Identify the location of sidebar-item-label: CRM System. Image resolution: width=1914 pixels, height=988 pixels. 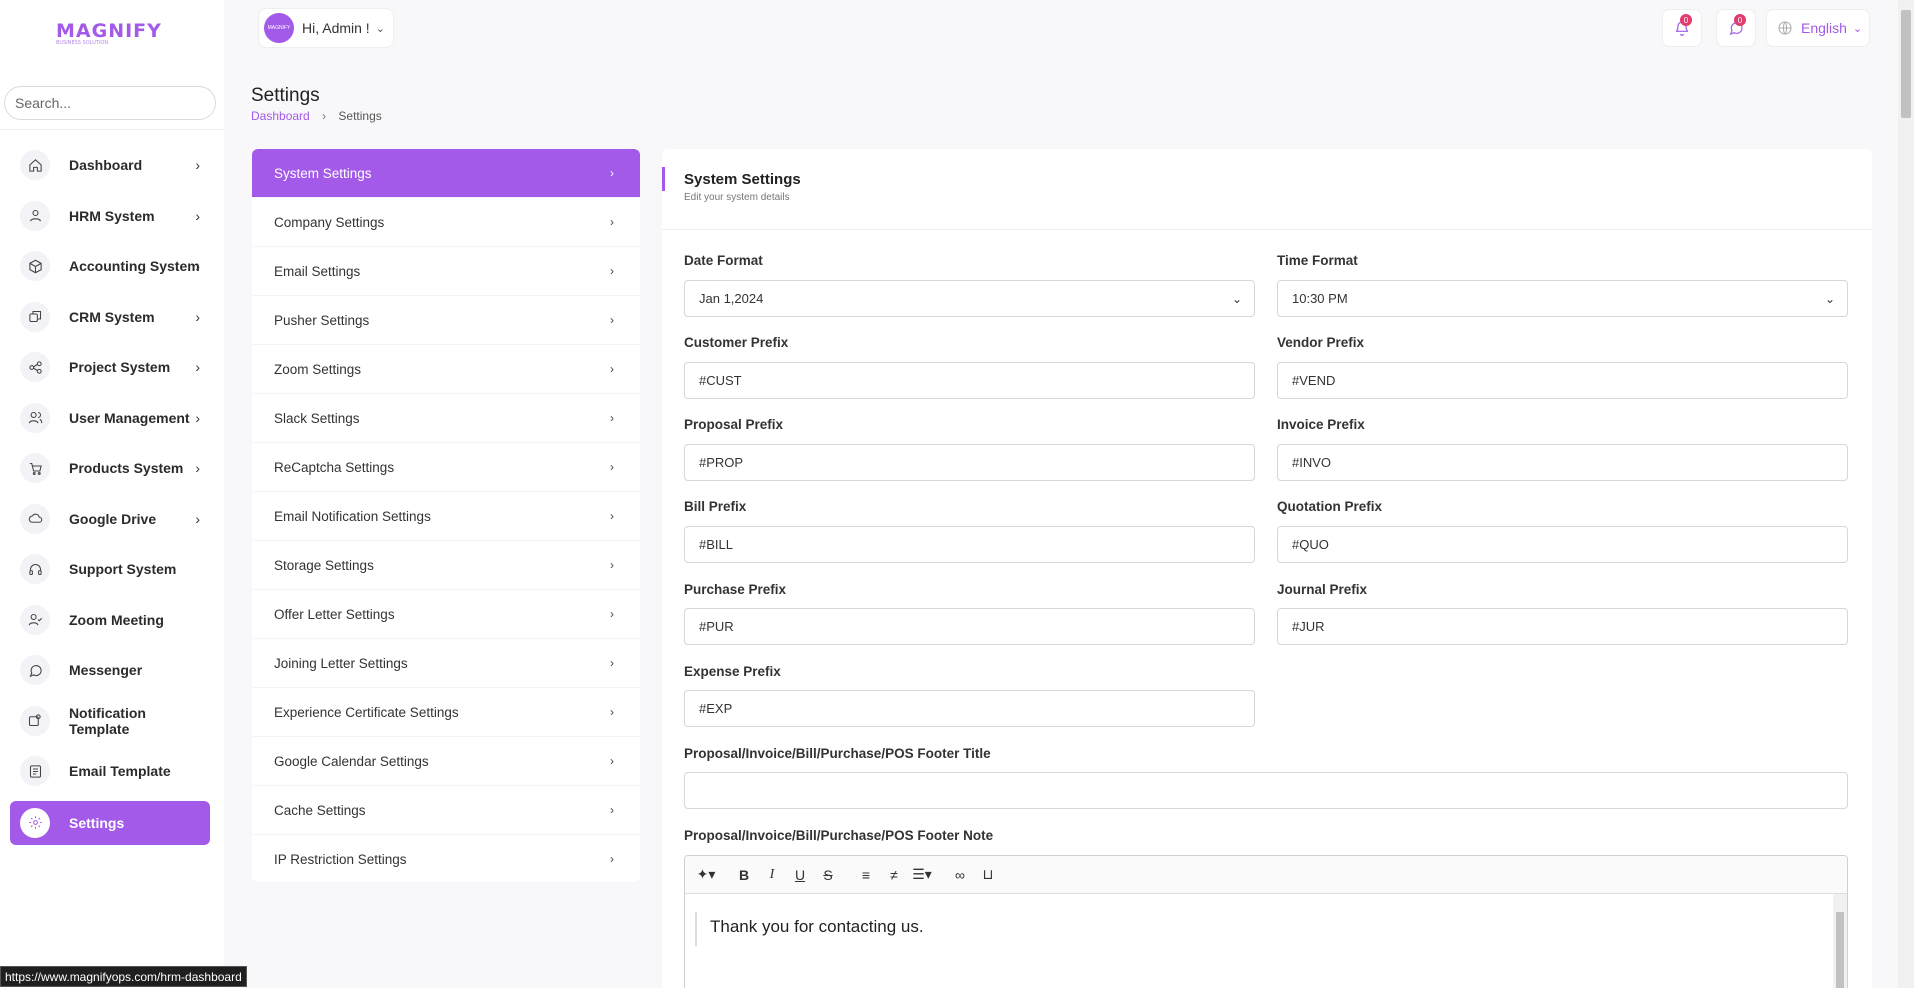
(112, 316).